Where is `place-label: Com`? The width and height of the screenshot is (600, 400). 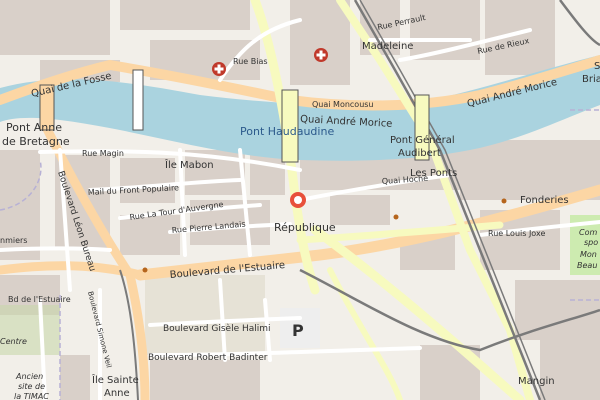 place-label: Com is located at coordinates (588, 232).